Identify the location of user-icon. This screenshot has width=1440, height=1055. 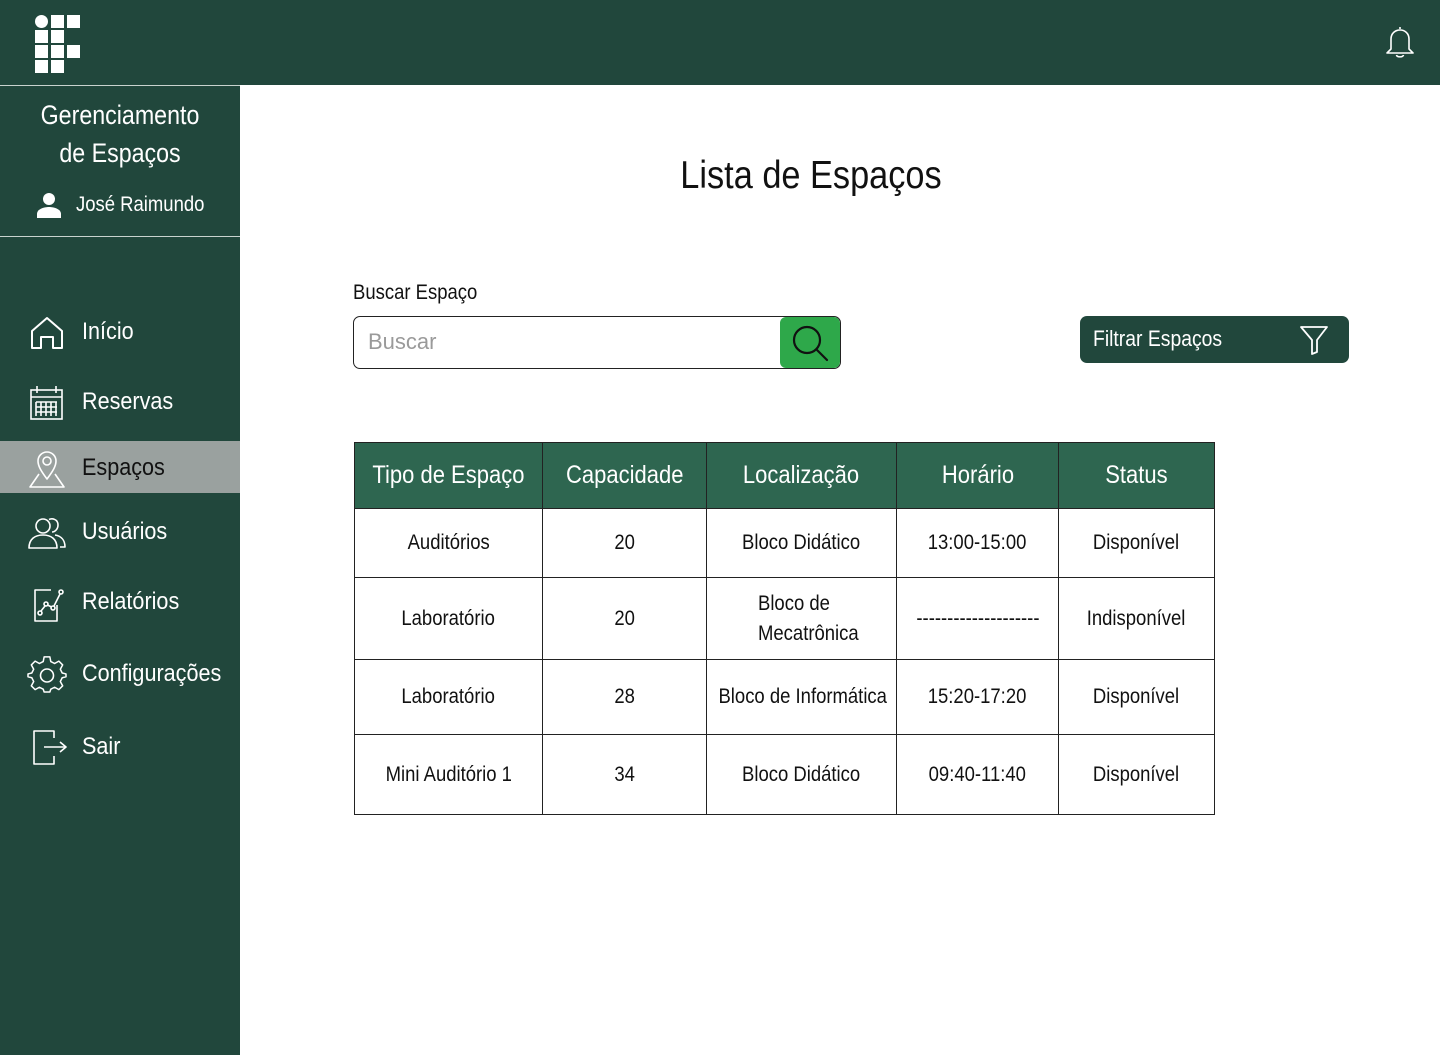
(49, 205).